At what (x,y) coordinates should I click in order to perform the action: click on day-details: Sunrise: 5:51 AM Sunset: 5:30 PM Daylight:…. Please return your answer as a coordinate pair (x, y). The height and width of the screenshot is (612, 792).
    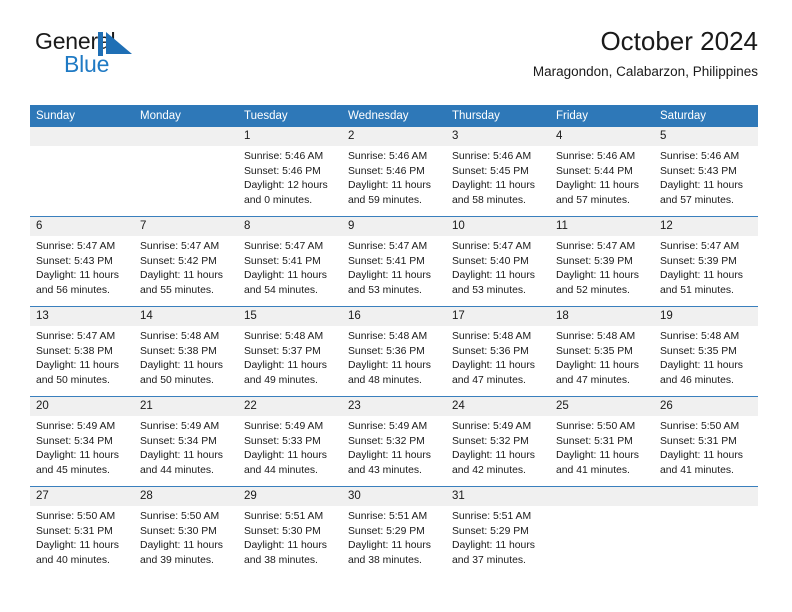
    Looking at the image, I should click on (290, 537).